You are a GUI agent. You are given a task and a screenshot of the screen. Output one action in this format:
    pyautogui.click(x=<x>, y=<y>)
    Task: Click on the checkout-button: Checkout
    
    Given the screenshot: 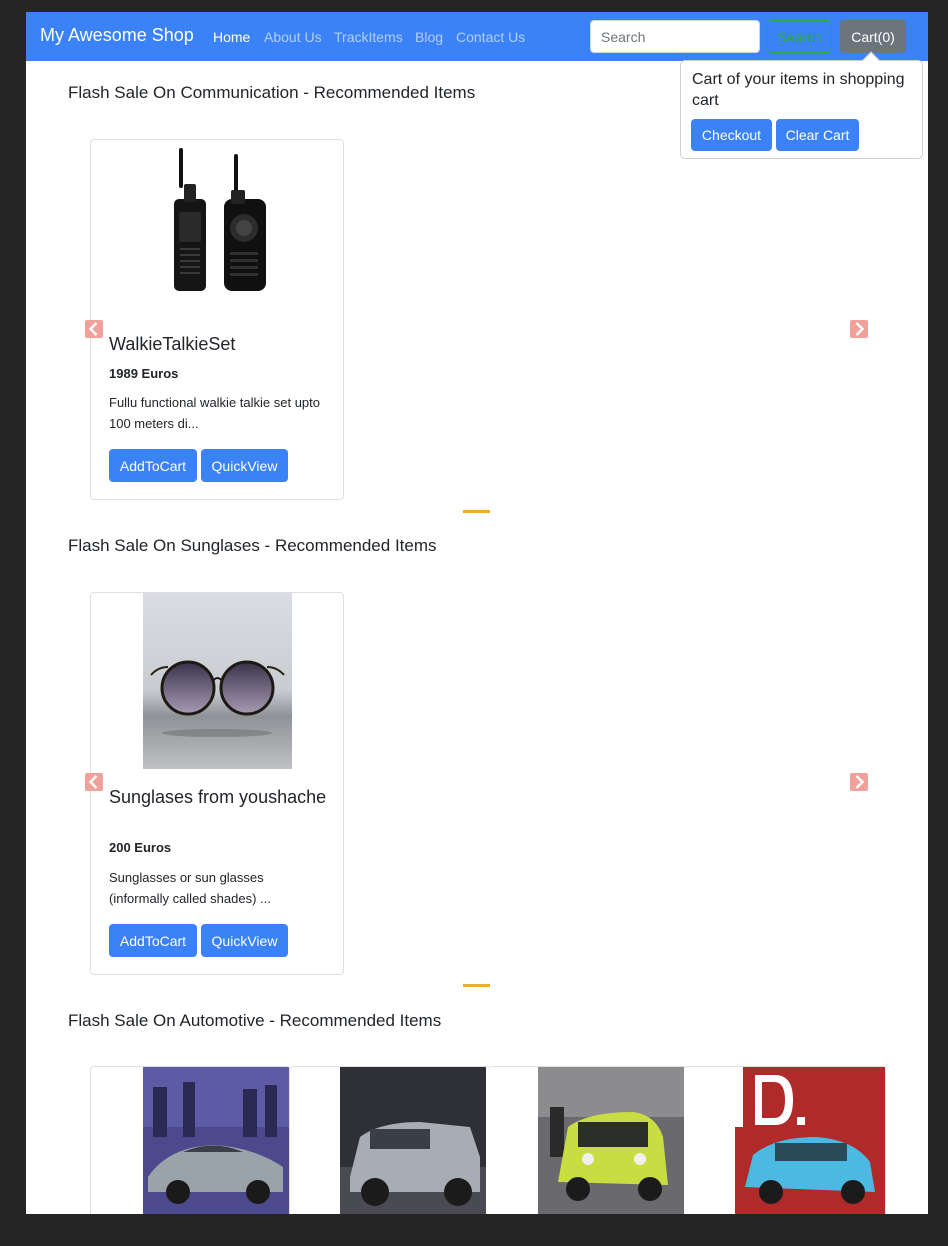 What is the action you would take?
    pyautogui.click(x=731, y=135)
    